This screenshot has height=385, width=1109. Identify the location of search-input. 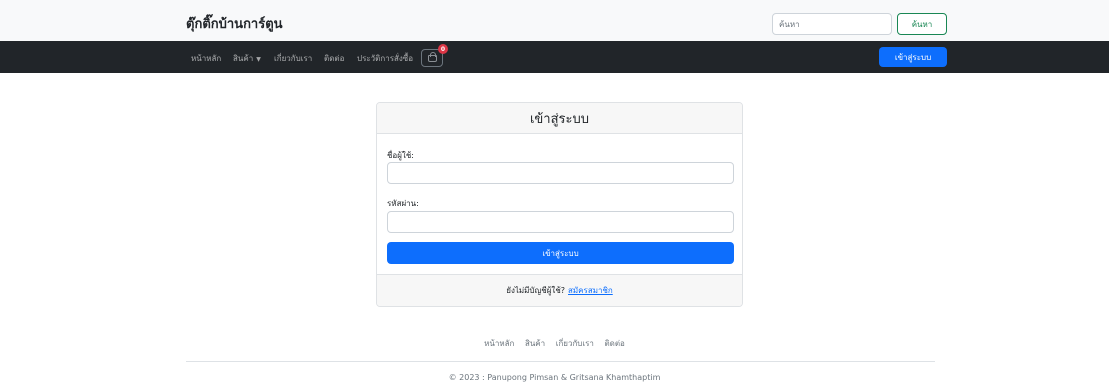
(832, 24).